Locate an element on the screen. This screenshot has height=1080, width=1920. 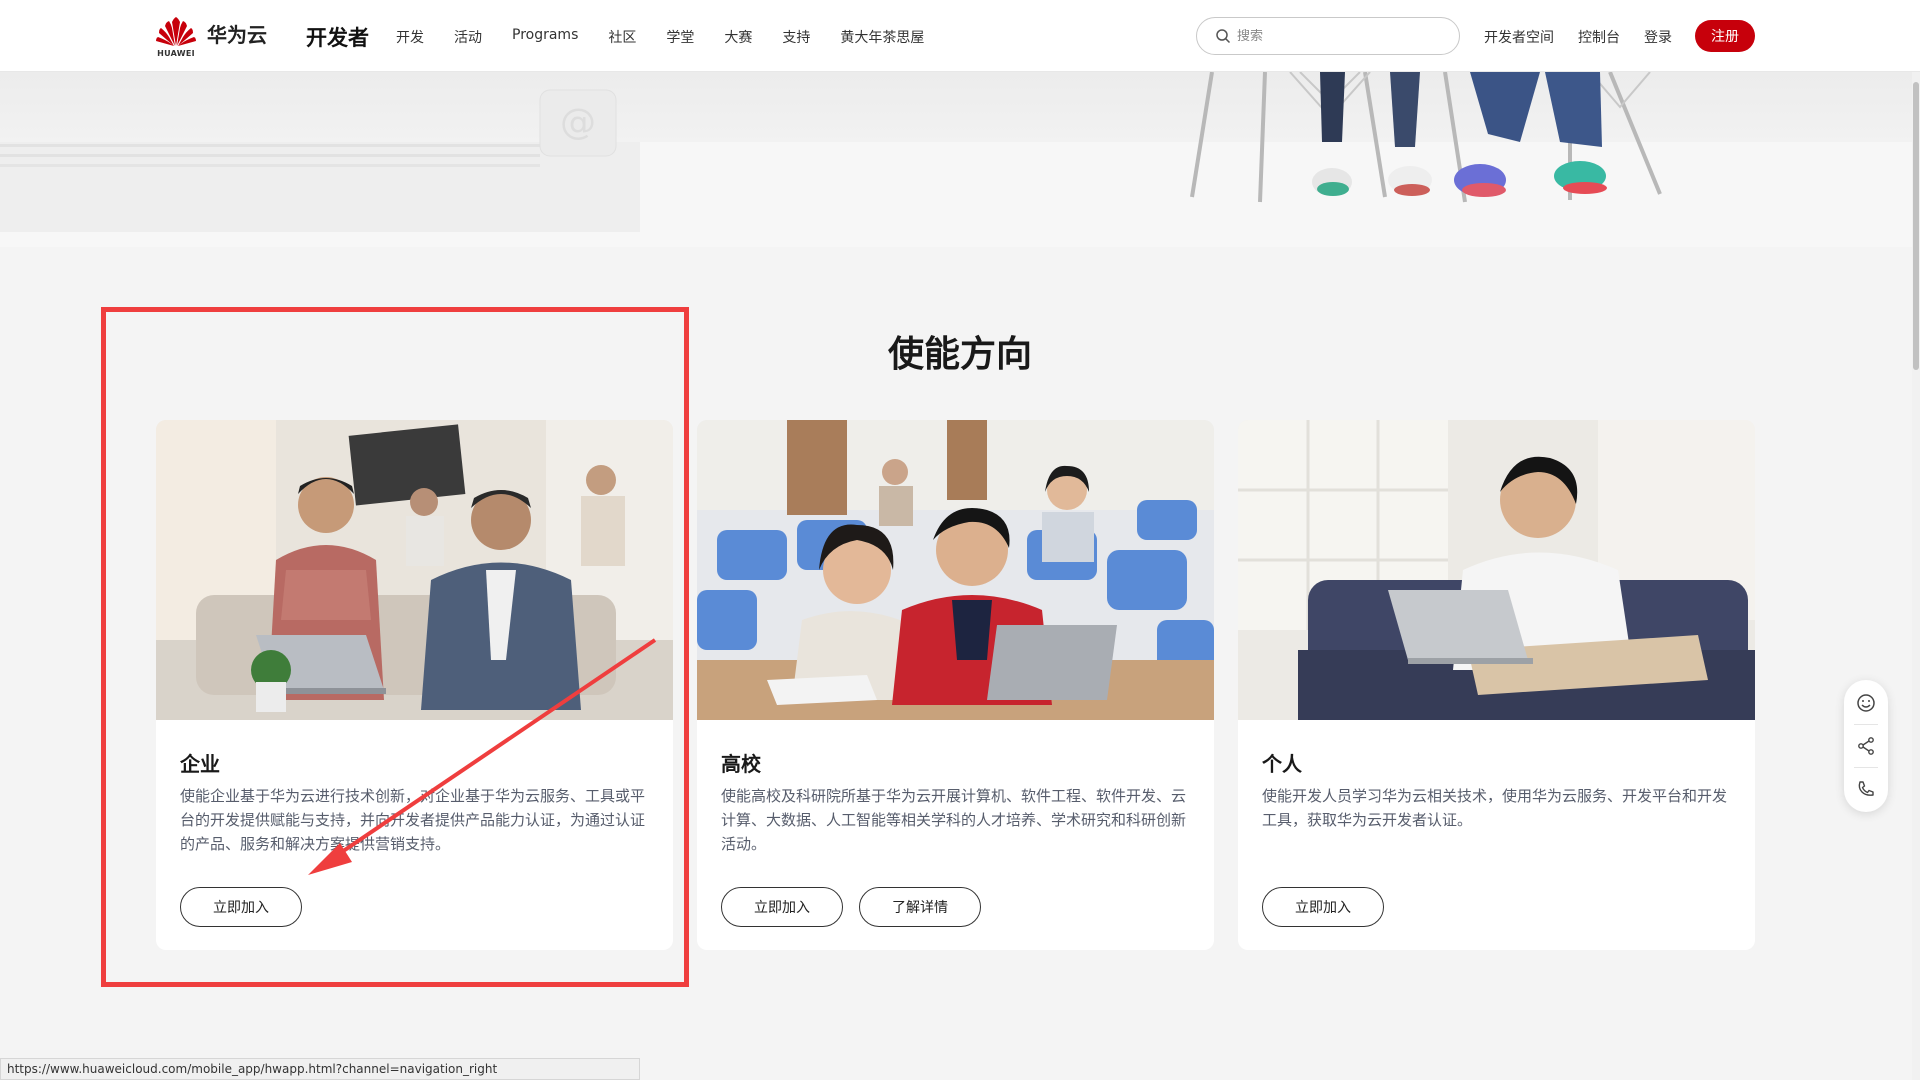
section-title: 使能方向 is located at coordinates (959, 354).